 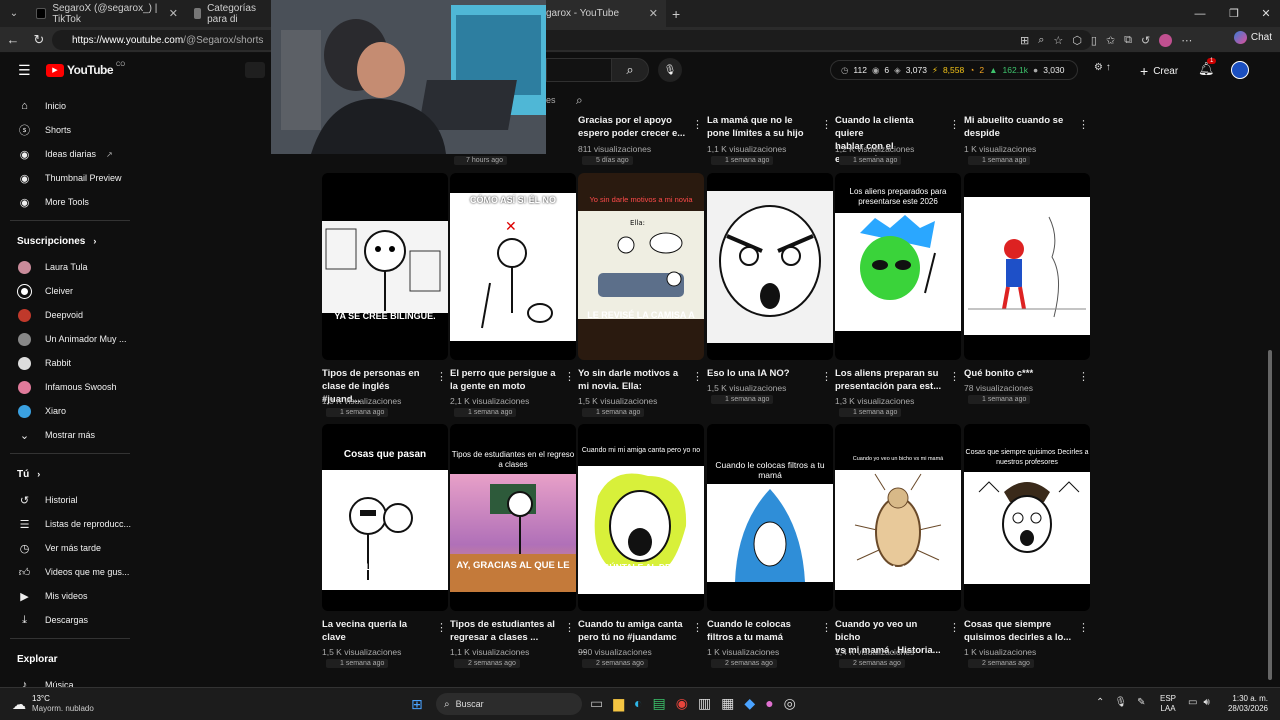 I want to click on account-avatar, so click(x=1240, y=70).